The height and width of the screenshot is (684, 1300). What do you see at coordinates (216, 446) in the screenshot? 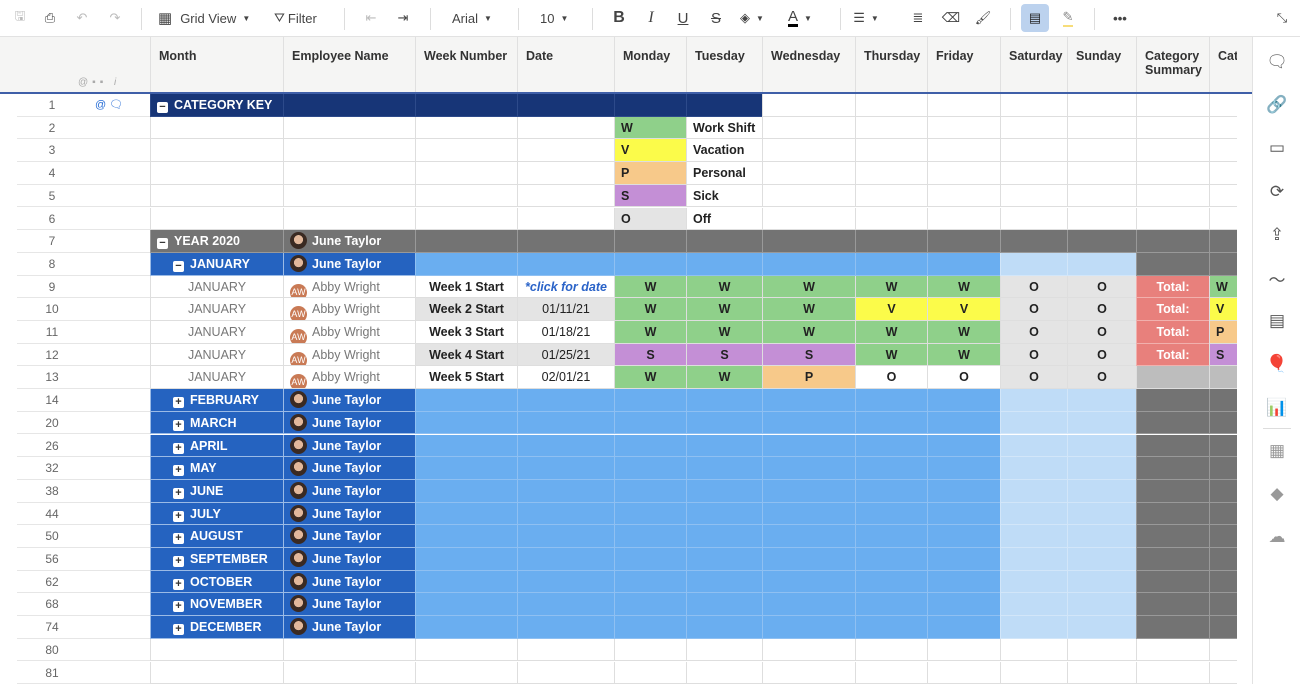
I see `month-group: + APRIL` at bounding box center [216, 446].